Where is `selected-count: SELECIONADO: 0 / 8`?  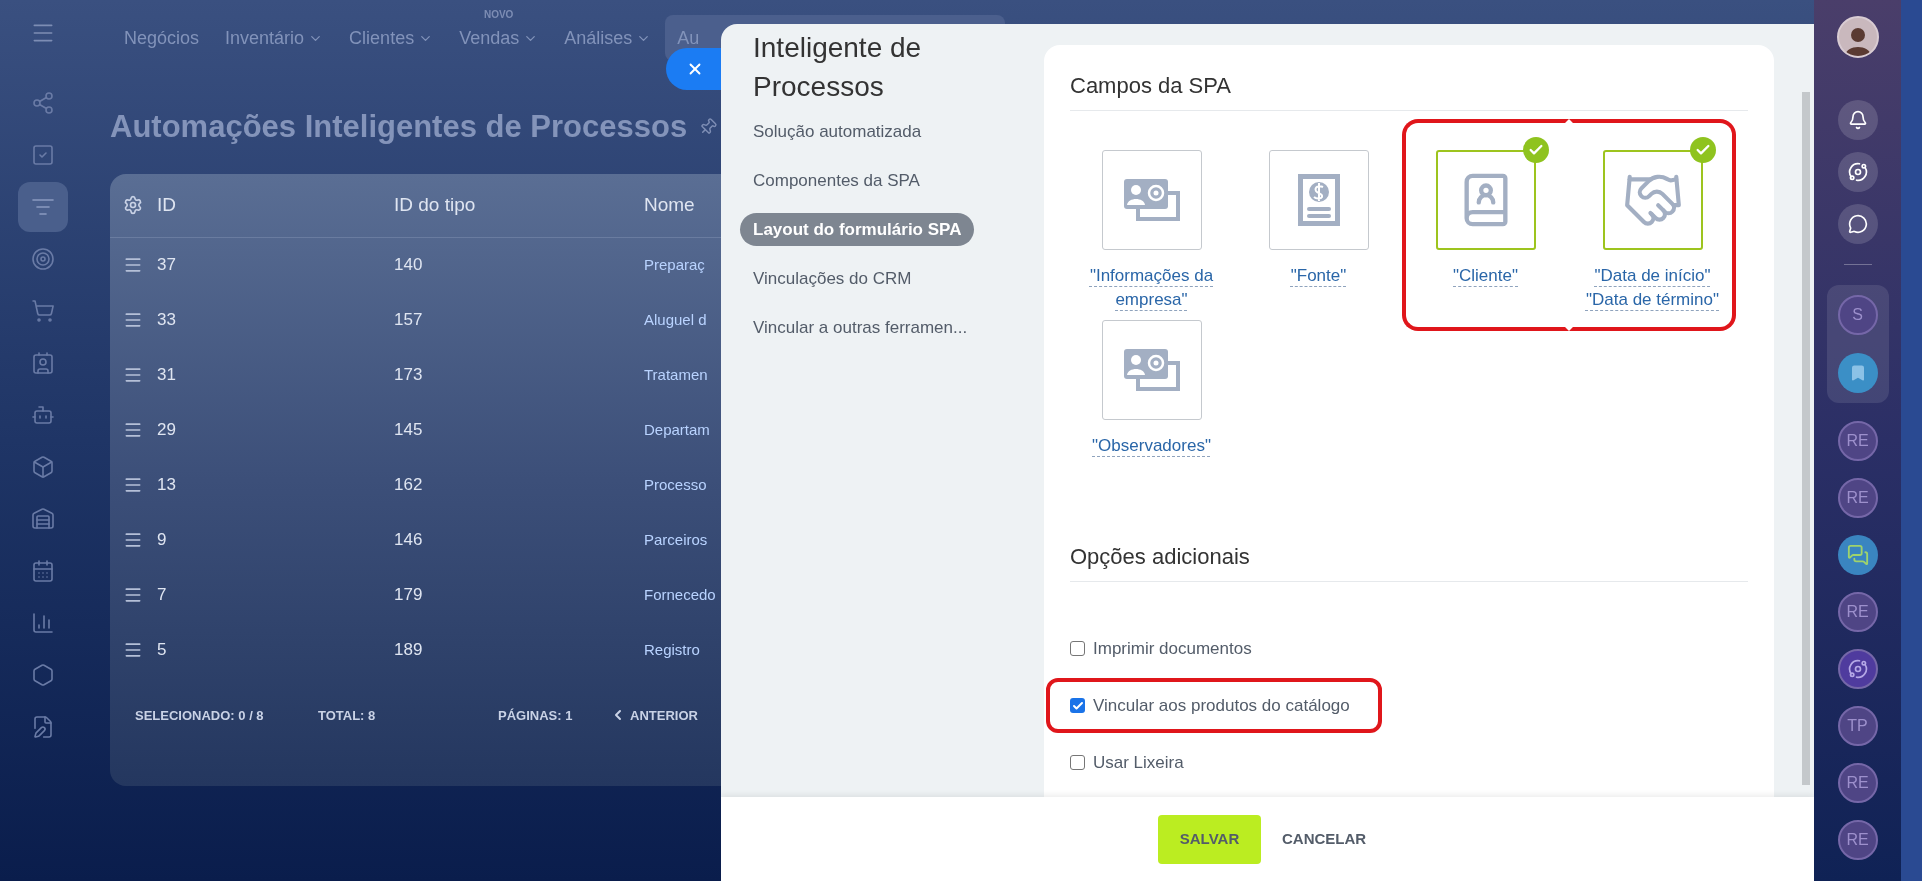 selected-count: SELECIONADO: 0 / 8 is located at coordinates (200, 715).